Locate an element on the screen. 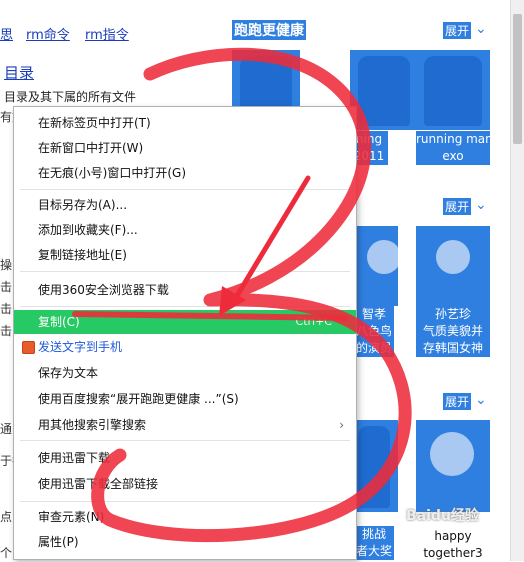 The width and height of the screenshot is (524, 562). menu-item-other-search-engine: 用其他搜索引擎搜索 › is located at coordinates (185, 425).